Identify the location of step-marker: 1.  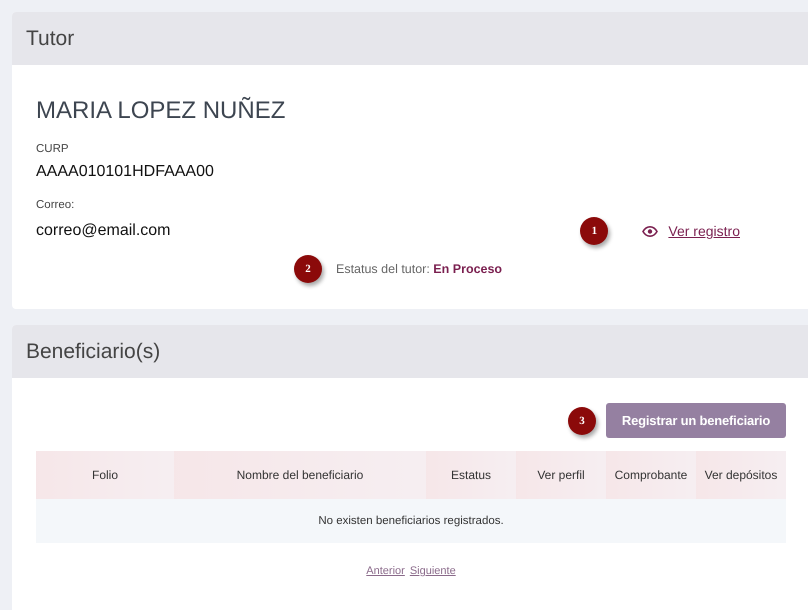
(594, 231).